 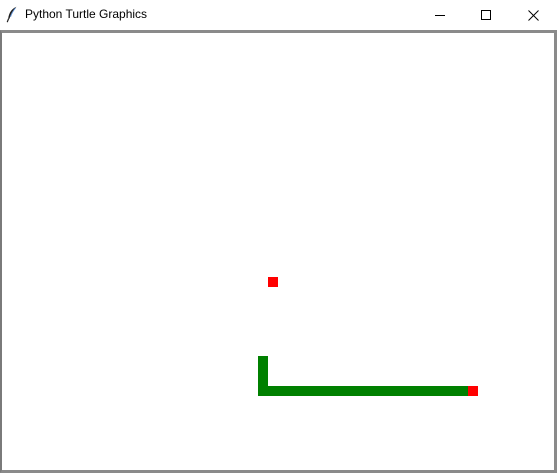 I want to click on snake-body-horizontal, so click(x=363, y=391).